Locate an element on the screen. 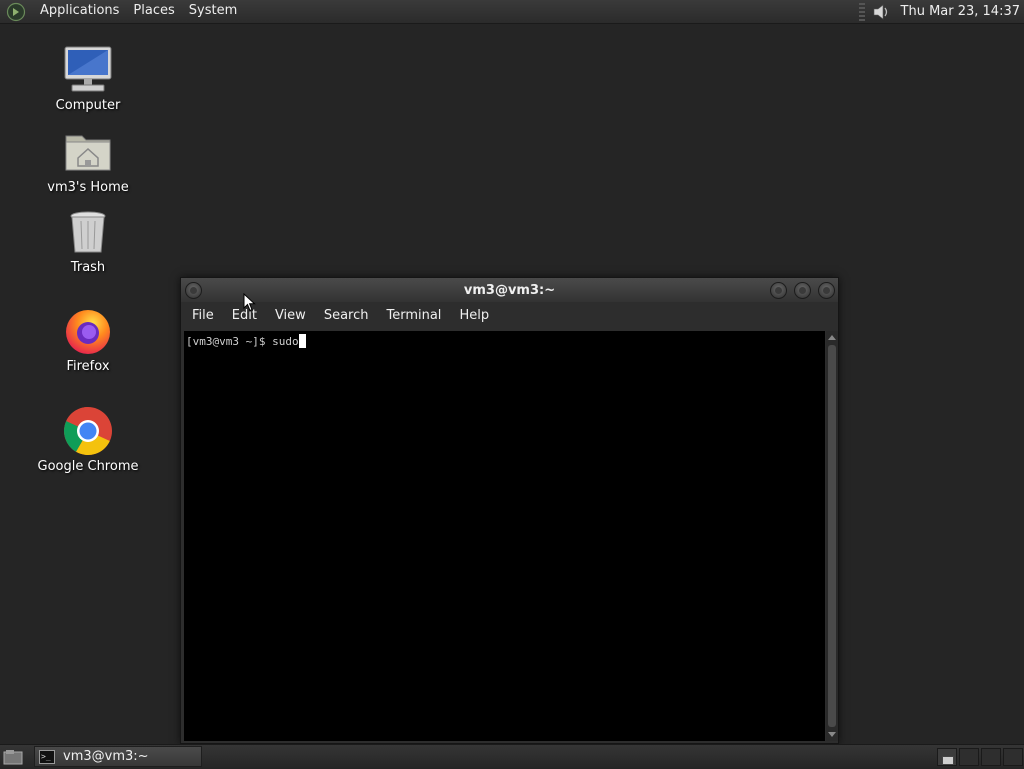 Image resolution: width=1024 pixels, height=769 pixels. window-title: vm3@vm3:~ is located at coordinates (509, 290).